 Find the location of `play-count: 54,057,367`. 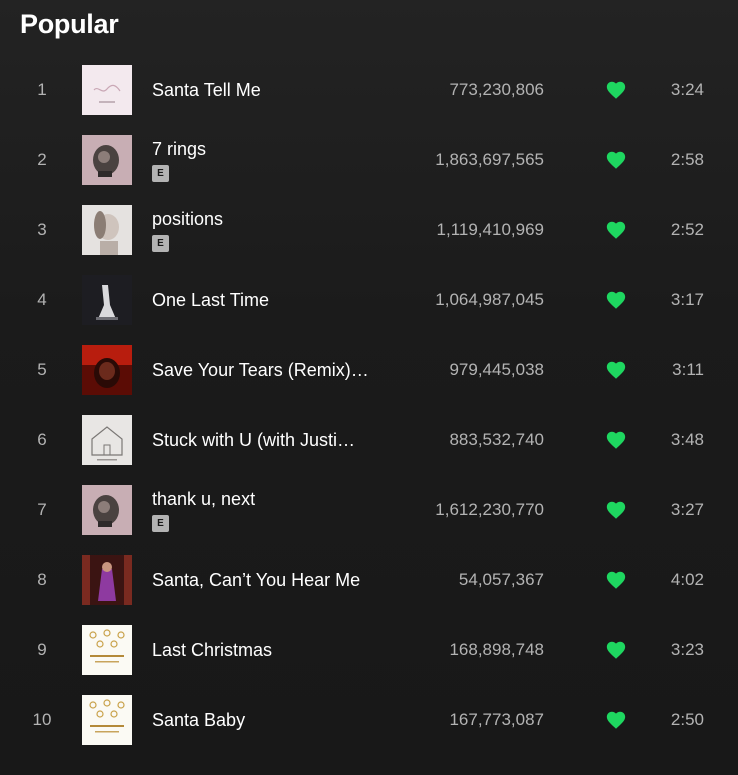

play-count: 54,057,367 is located at coordinates (501, 579).